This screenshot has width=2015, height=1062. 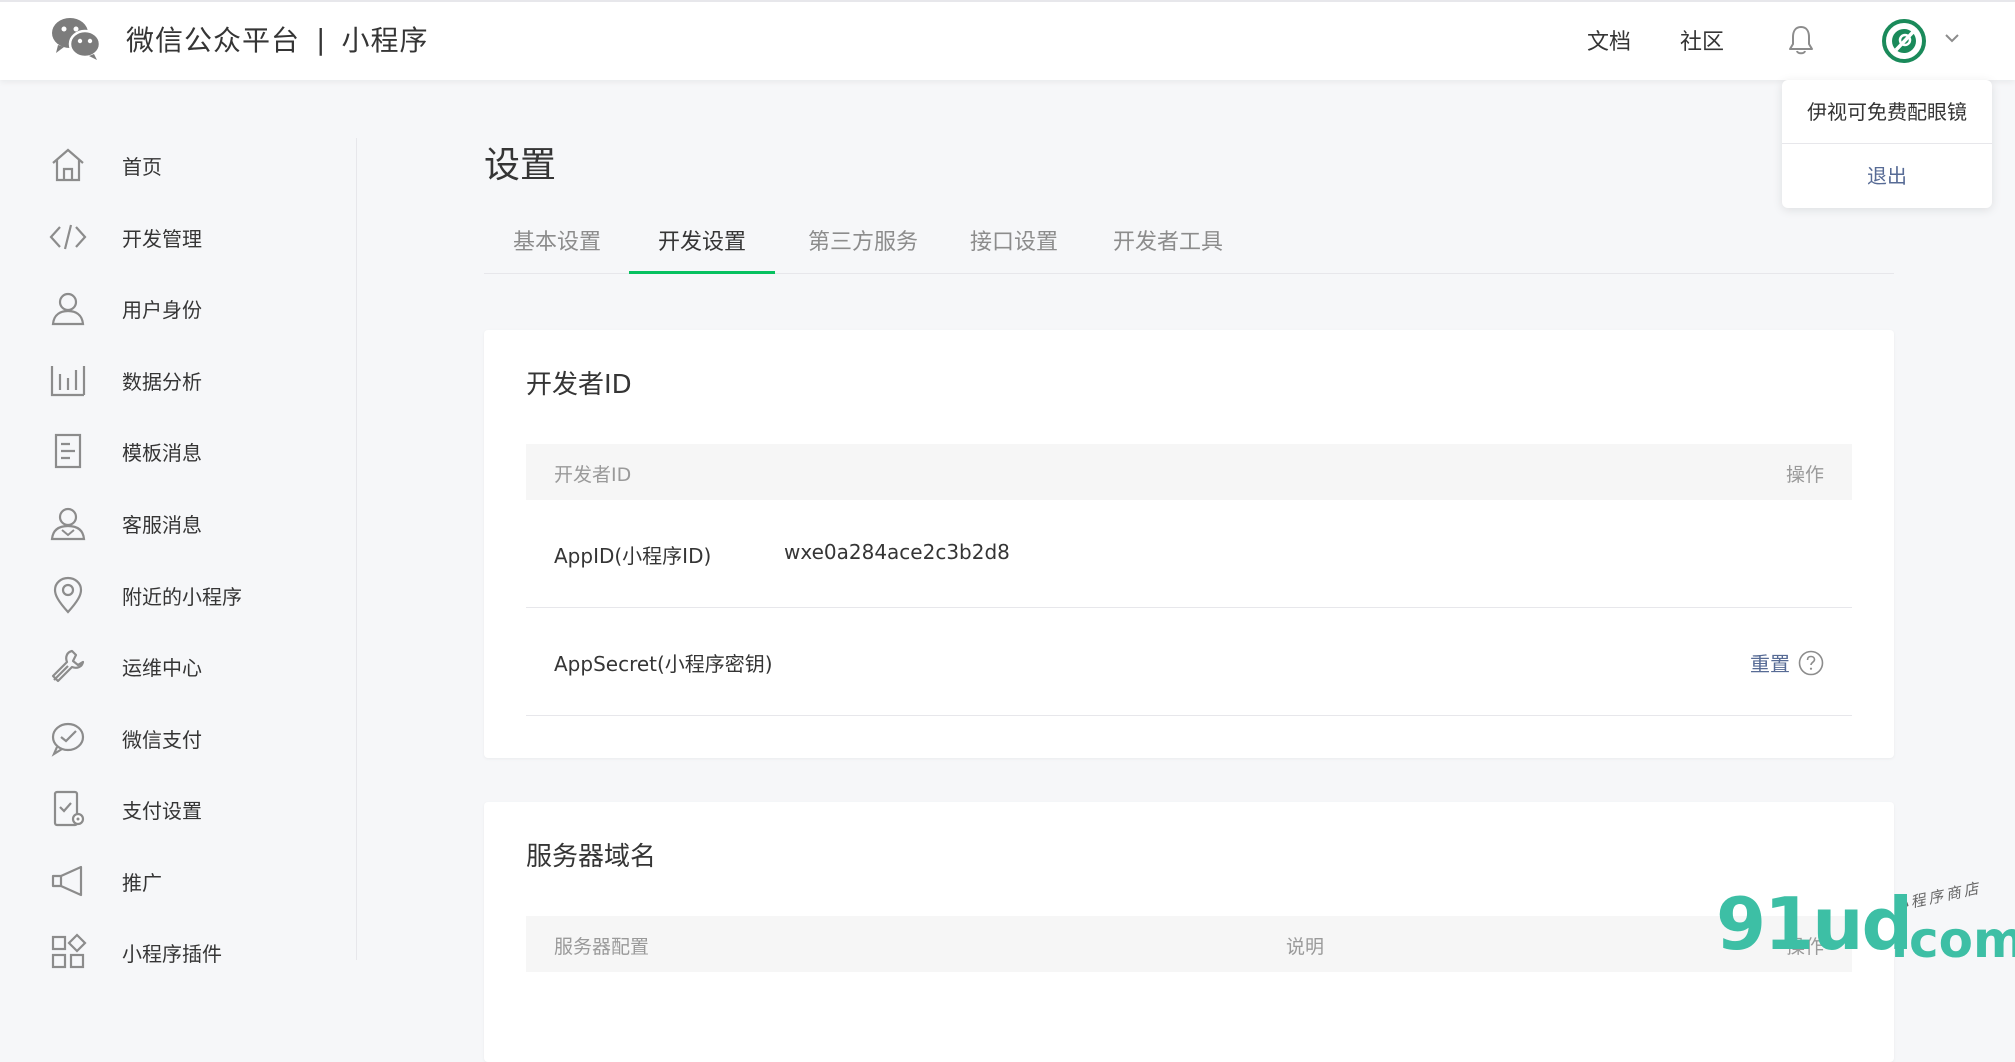 I want to click on sidebar-item-data-analysis: 数据分析, so click(x=198, y=380).